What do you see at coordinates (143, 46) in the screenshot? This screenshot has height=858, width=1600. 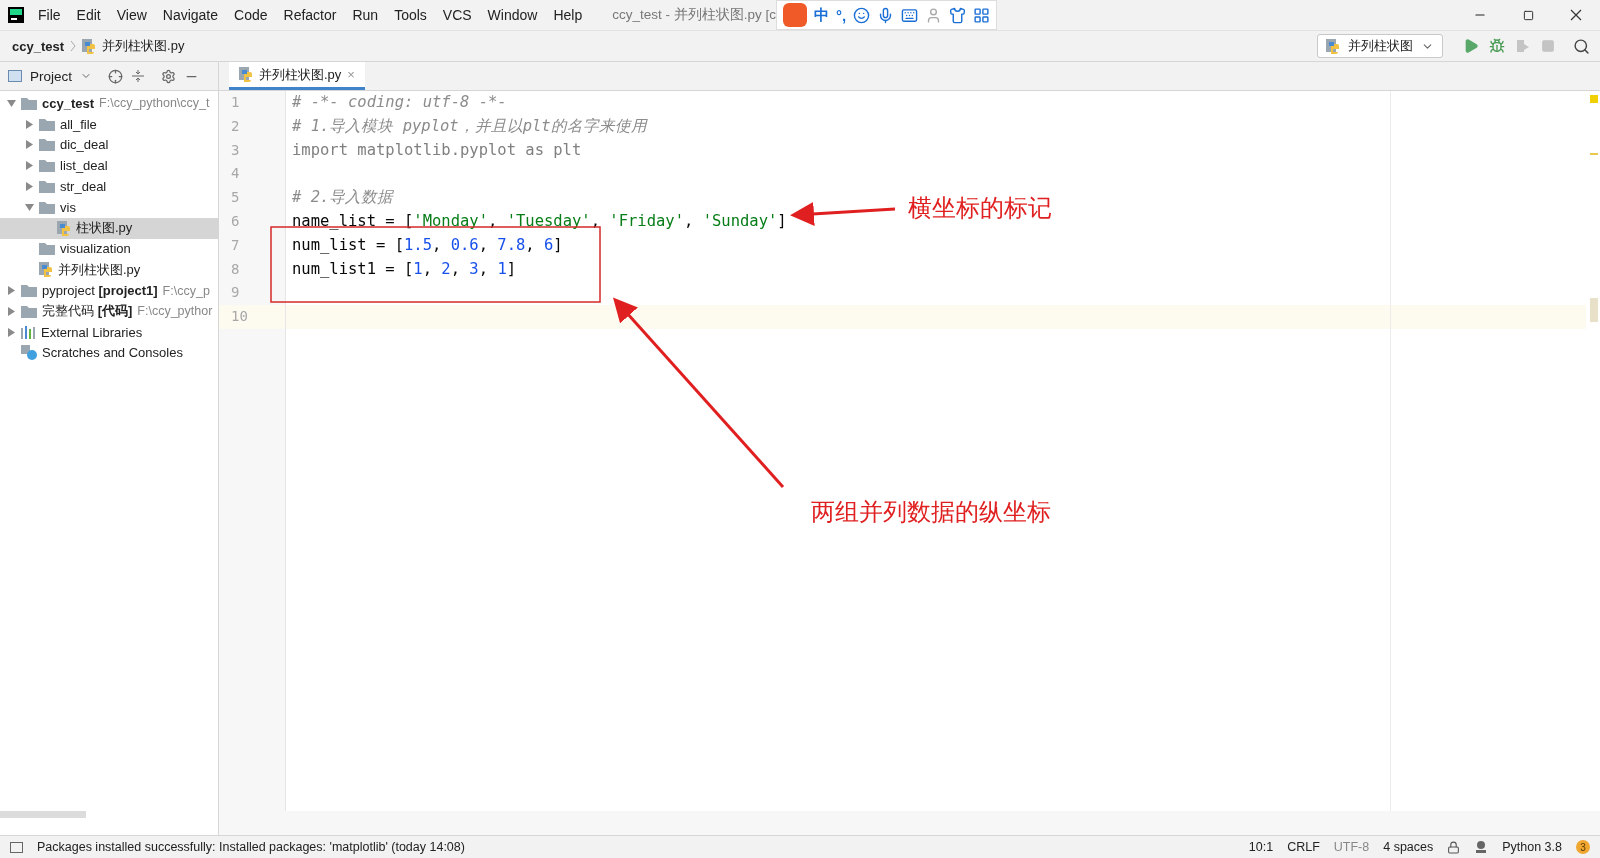 I see `breadcrumb: 并列柱状图.py` at bounding box center [143, 46].